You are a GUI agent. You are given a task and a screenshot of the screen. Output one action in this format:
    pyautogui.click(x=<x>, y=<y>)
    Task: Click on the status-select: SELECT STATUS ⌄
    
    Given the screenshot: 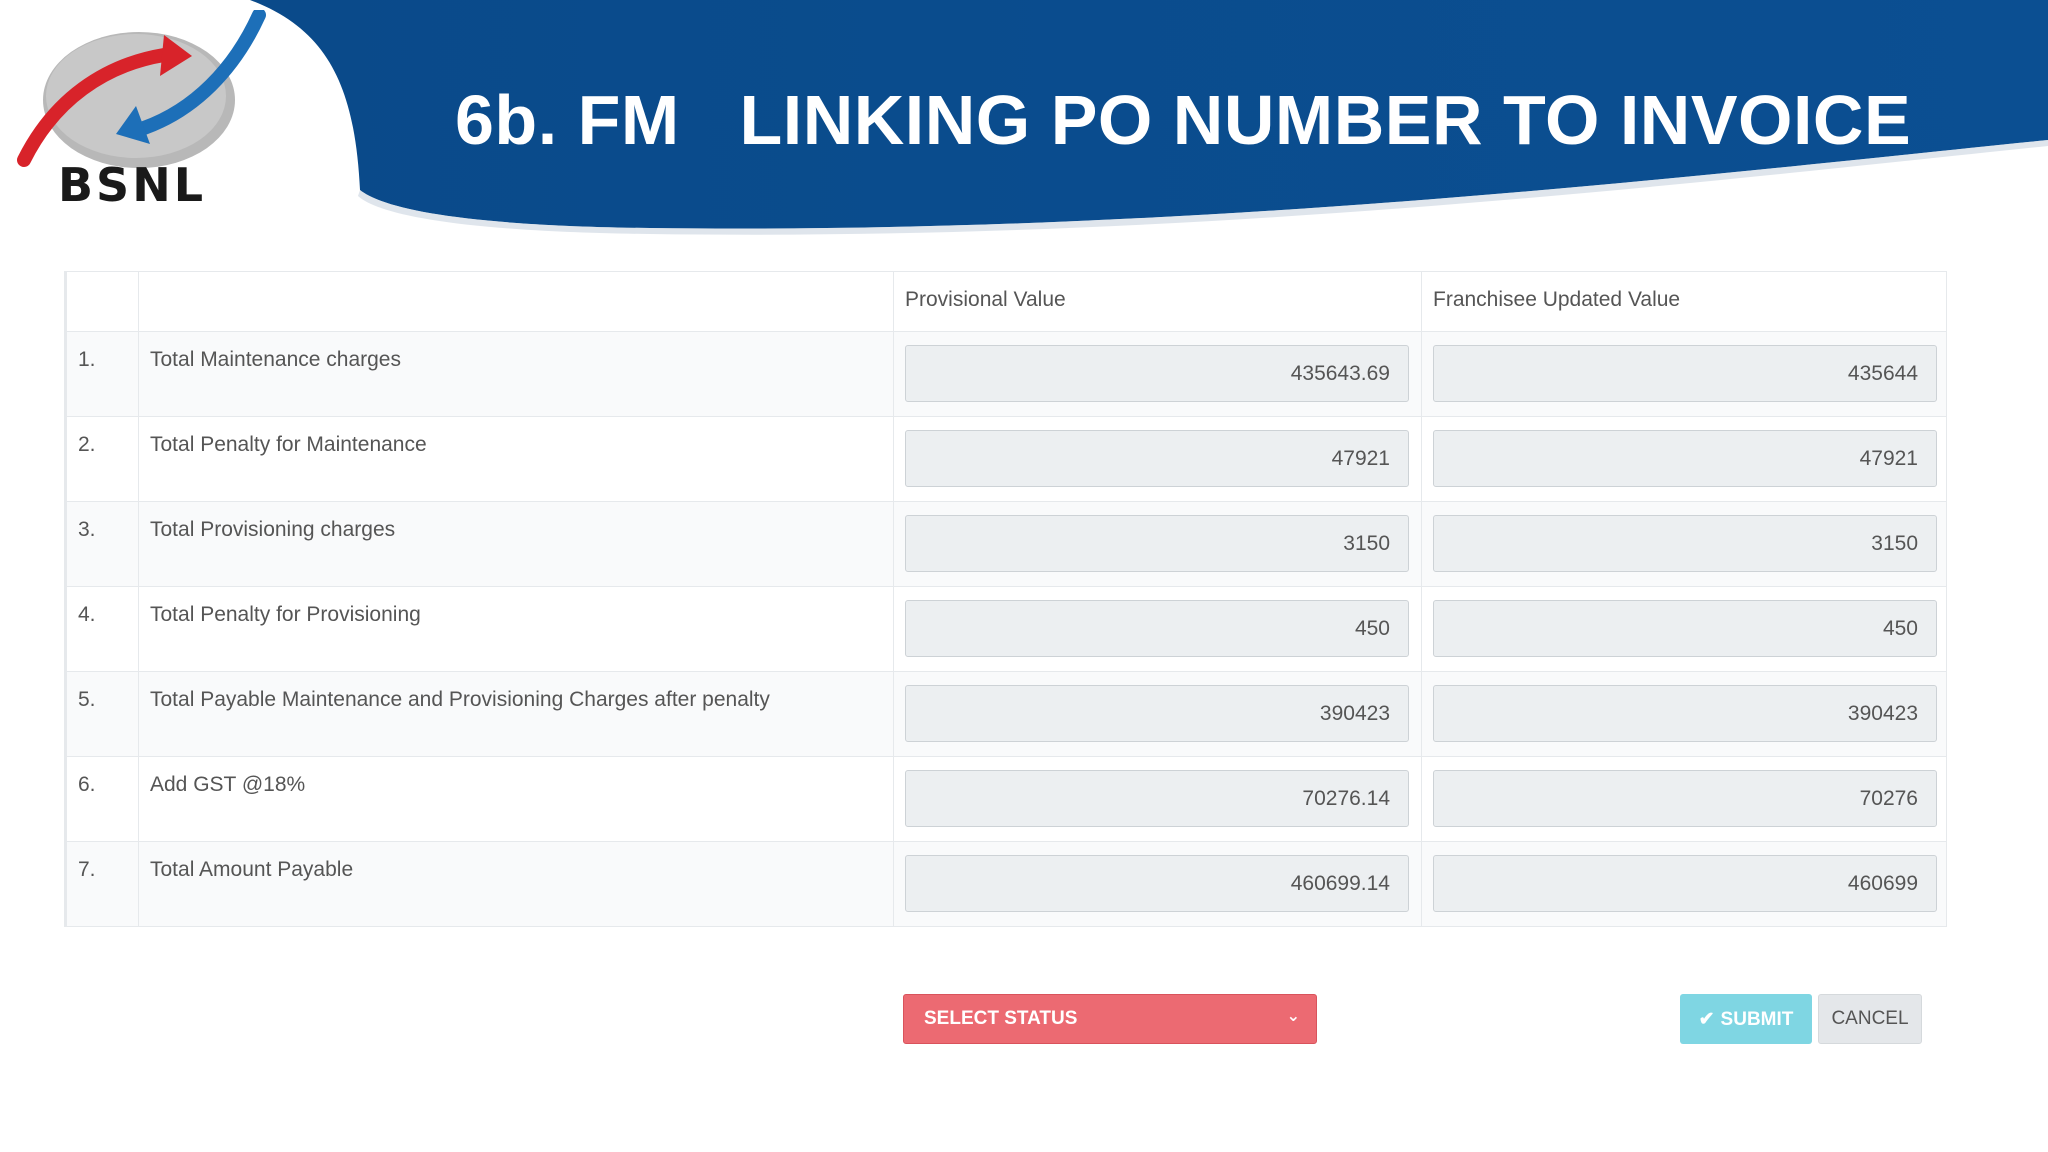 What is the action you would take?
    pyautogui.click(x=1110, y=1019)
    